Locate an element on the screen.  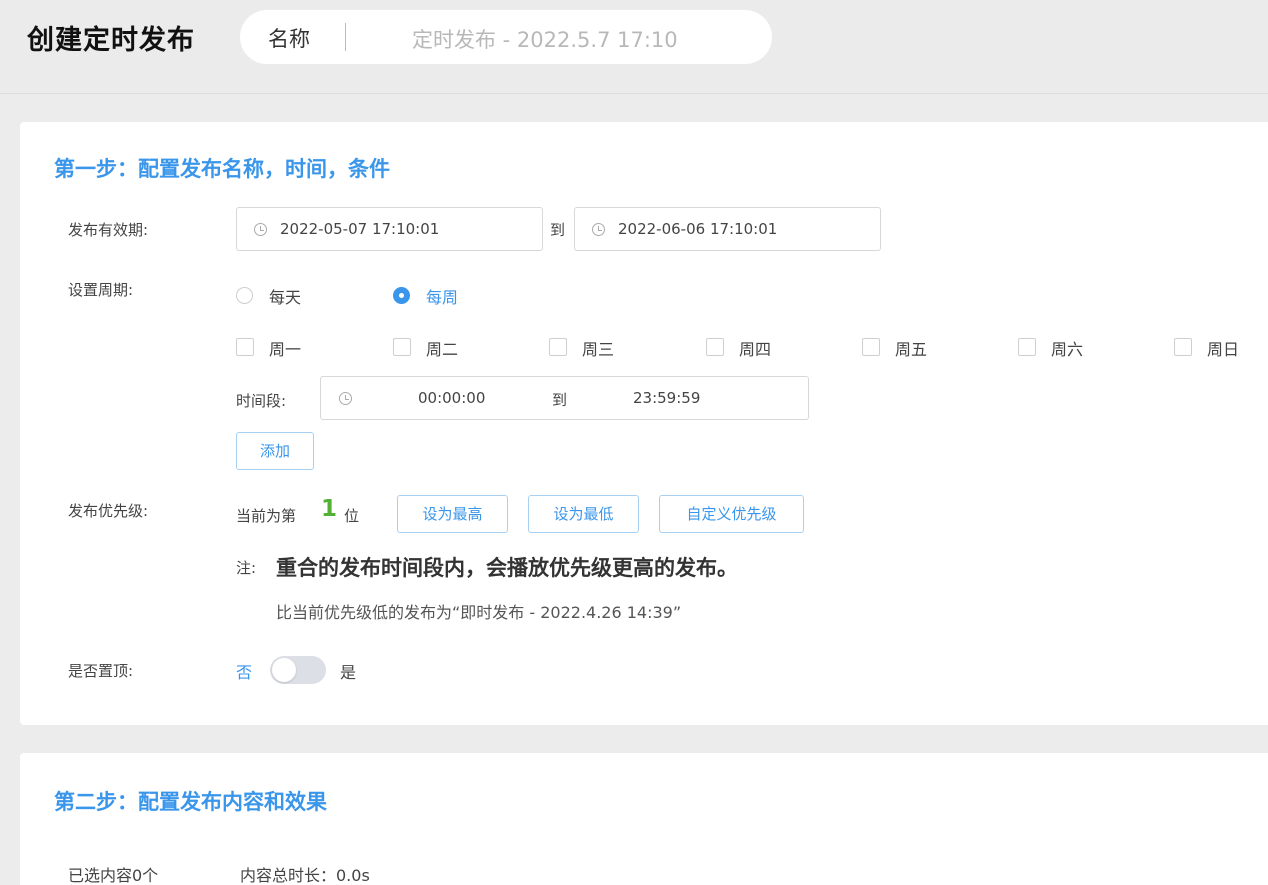
time-range-label: 时间段: is located at coordinates (261, 401).